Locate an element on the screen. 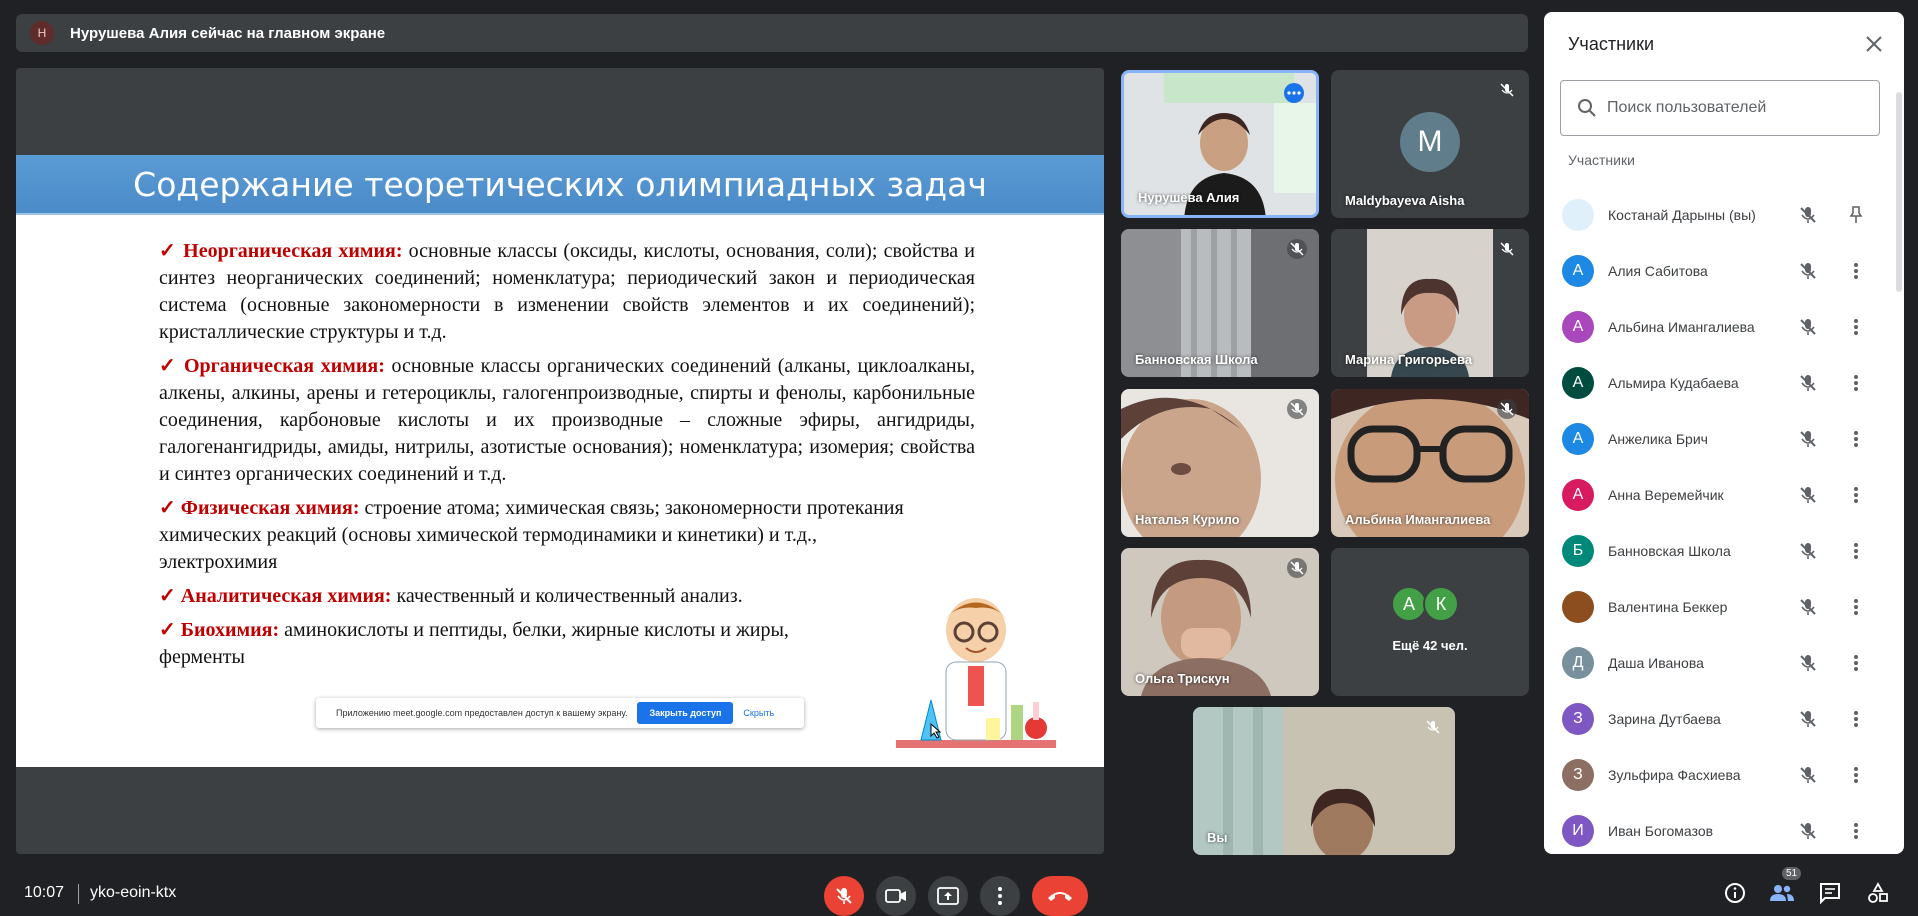  tile-albina: Альбина Имангалиева is located at coordinates (1430, 463).